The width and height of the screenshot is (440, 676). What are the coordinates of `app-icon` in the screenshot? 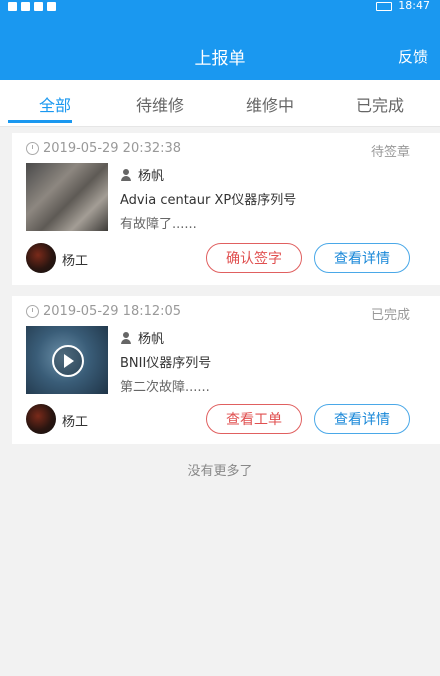 It's located at (51, 6).